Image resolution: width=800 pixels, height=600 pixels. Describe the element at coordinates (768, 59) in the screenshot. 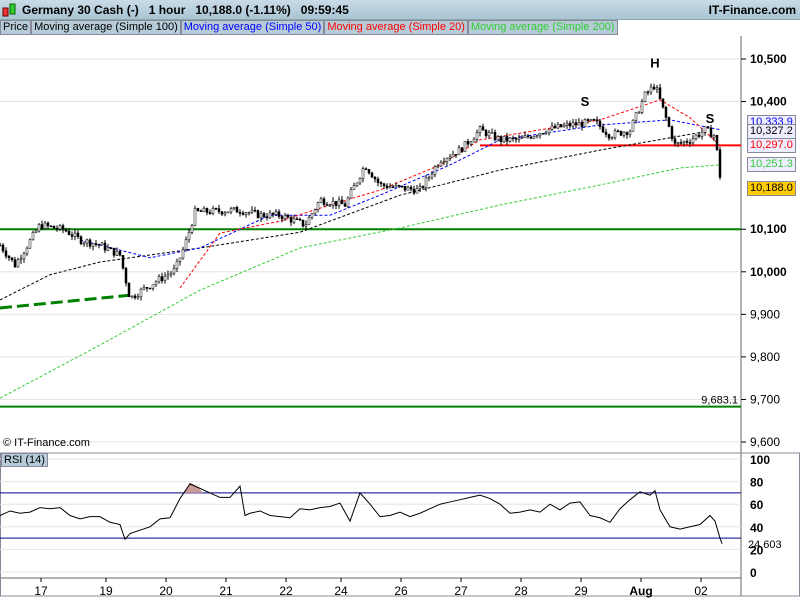

I see `price-tick-label: 10,500` at that location.